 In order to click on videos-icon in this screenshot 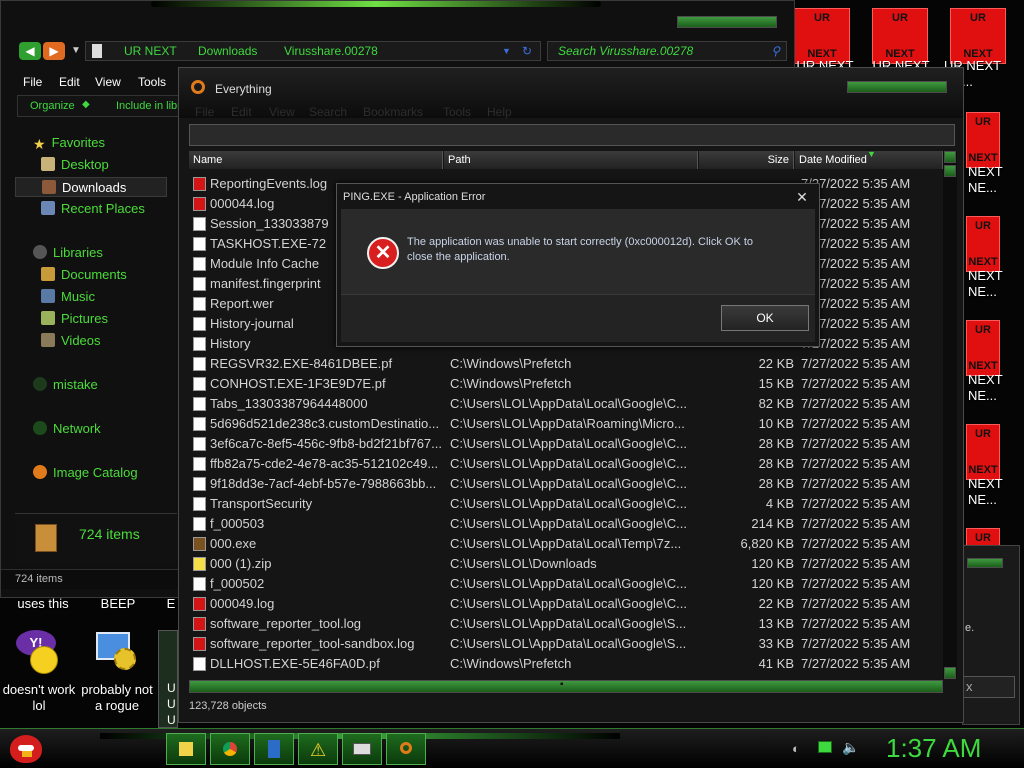, I will do `click(48, 340)`.